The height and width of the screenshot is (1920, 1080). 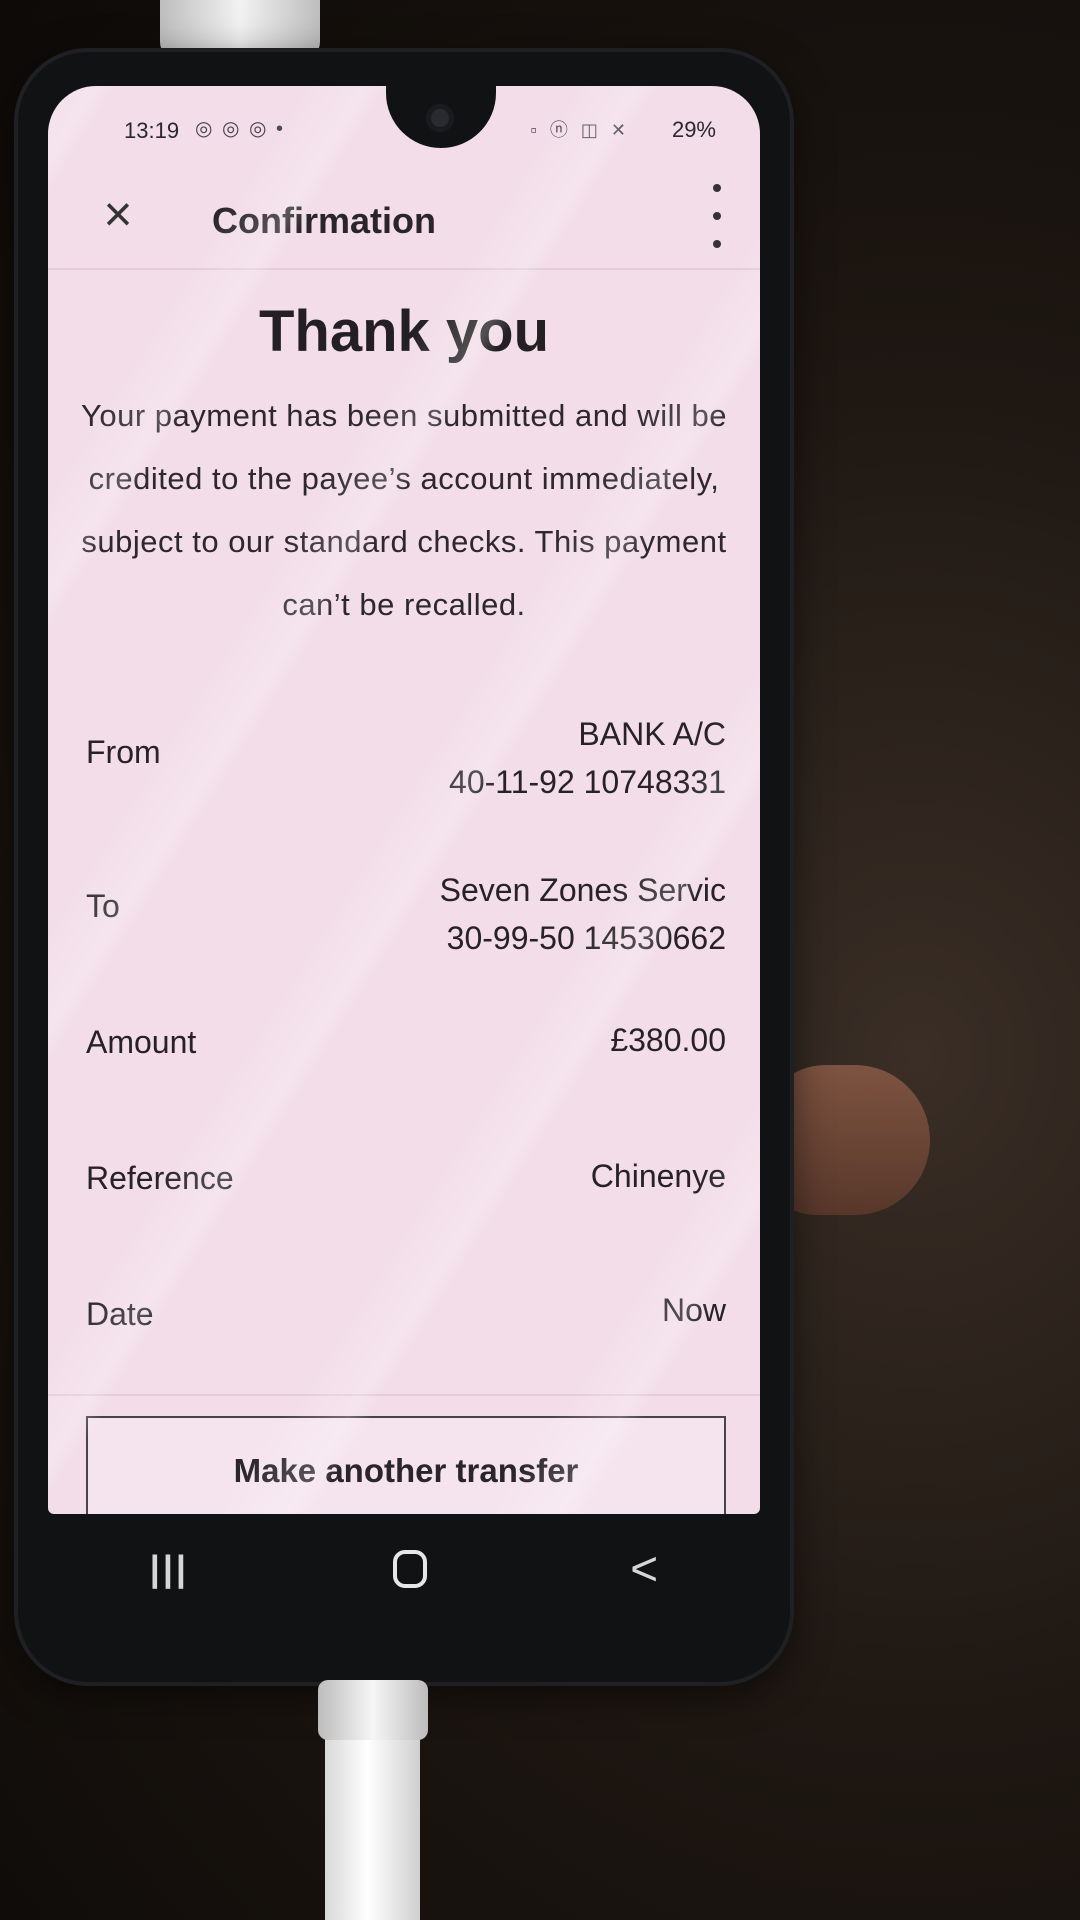 I want to click on thank-you-heading: Thank you, so click(x=404, y=331).